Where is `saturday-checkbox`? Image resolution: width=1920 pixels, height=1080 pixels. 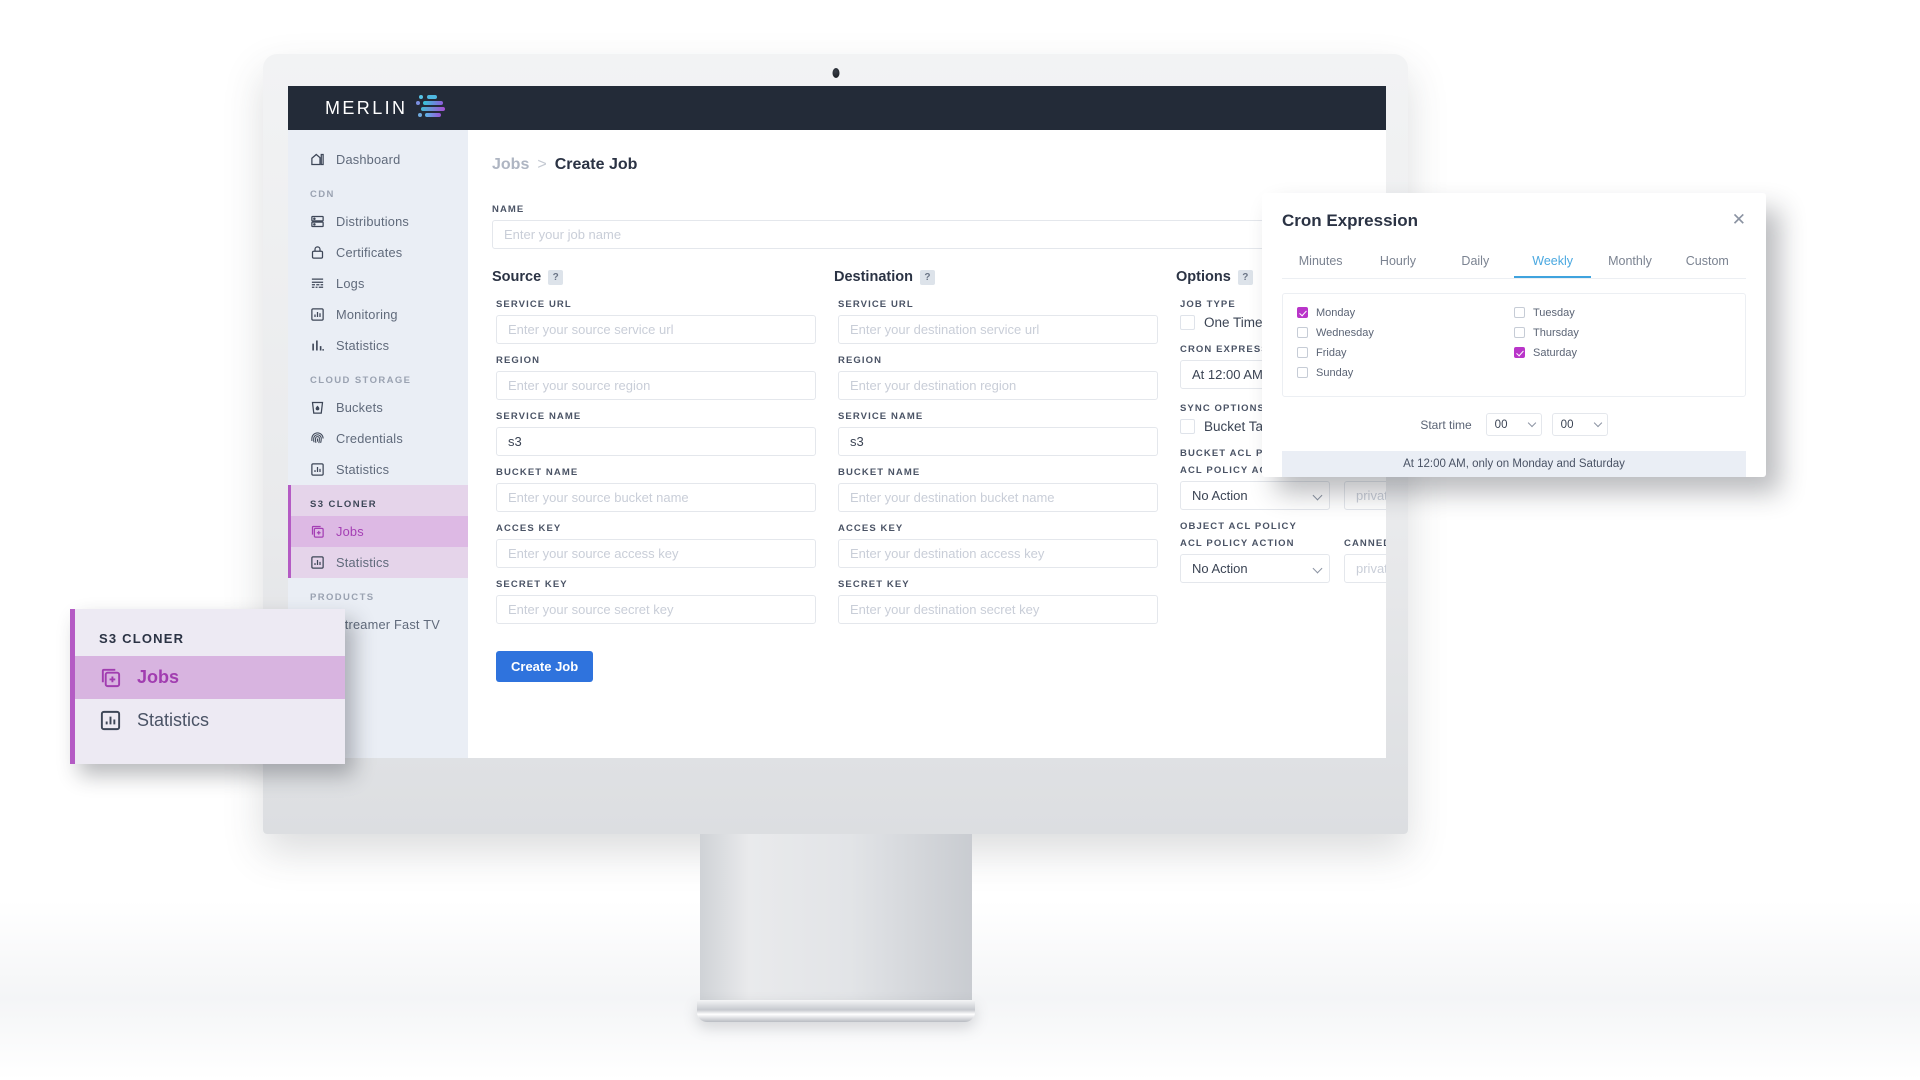 saturday-checkbox is located at coordinates (1519, 352).